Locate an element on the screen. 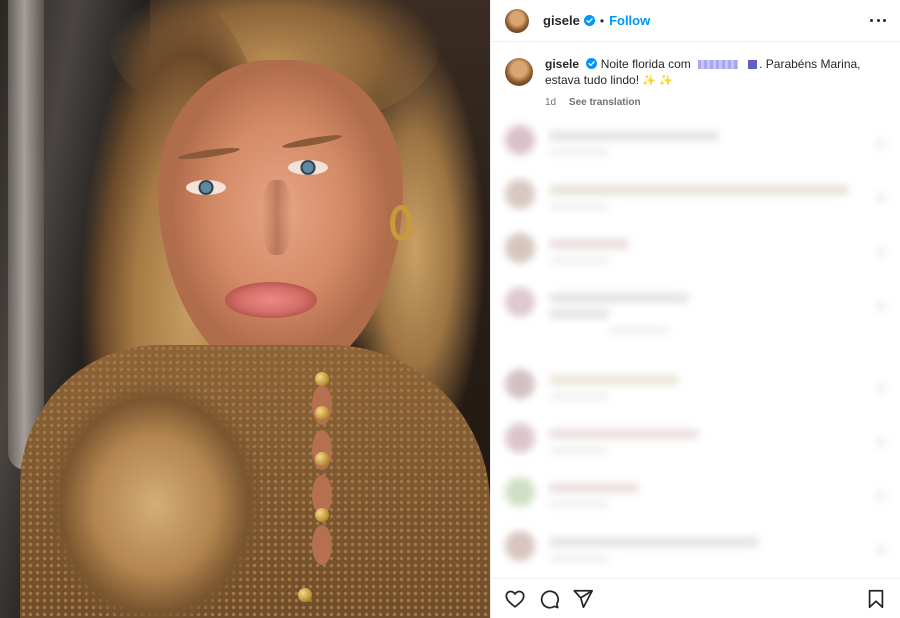 This screenshot has width=900, height=618. photo-earring is located at coordinates (401, 223).